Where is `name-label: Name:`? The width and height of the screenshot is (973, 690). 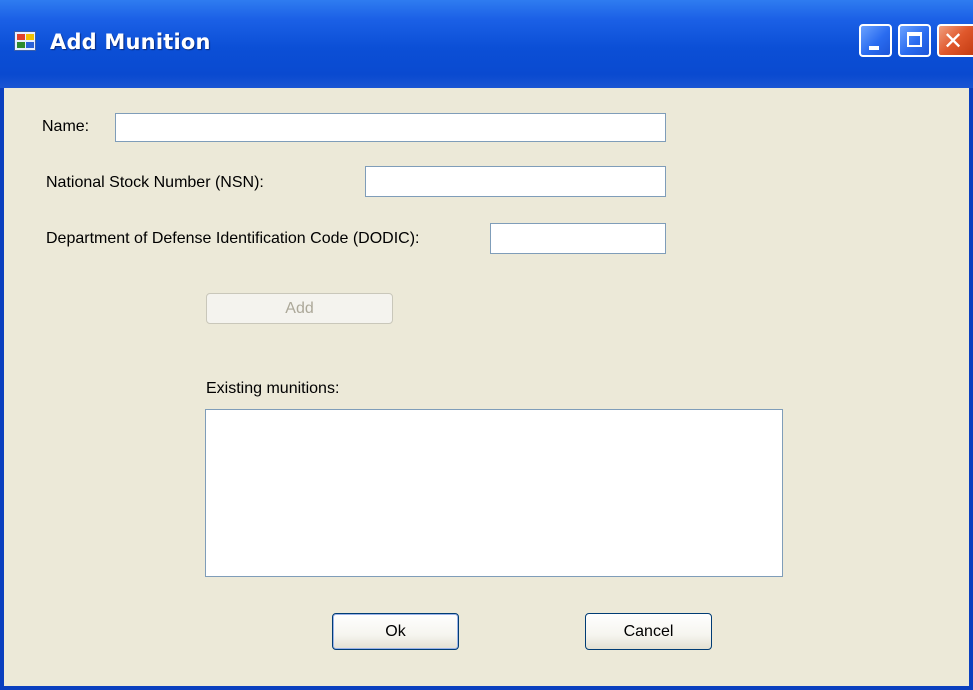 name-label: Name: is located at coordinates (66, 126).